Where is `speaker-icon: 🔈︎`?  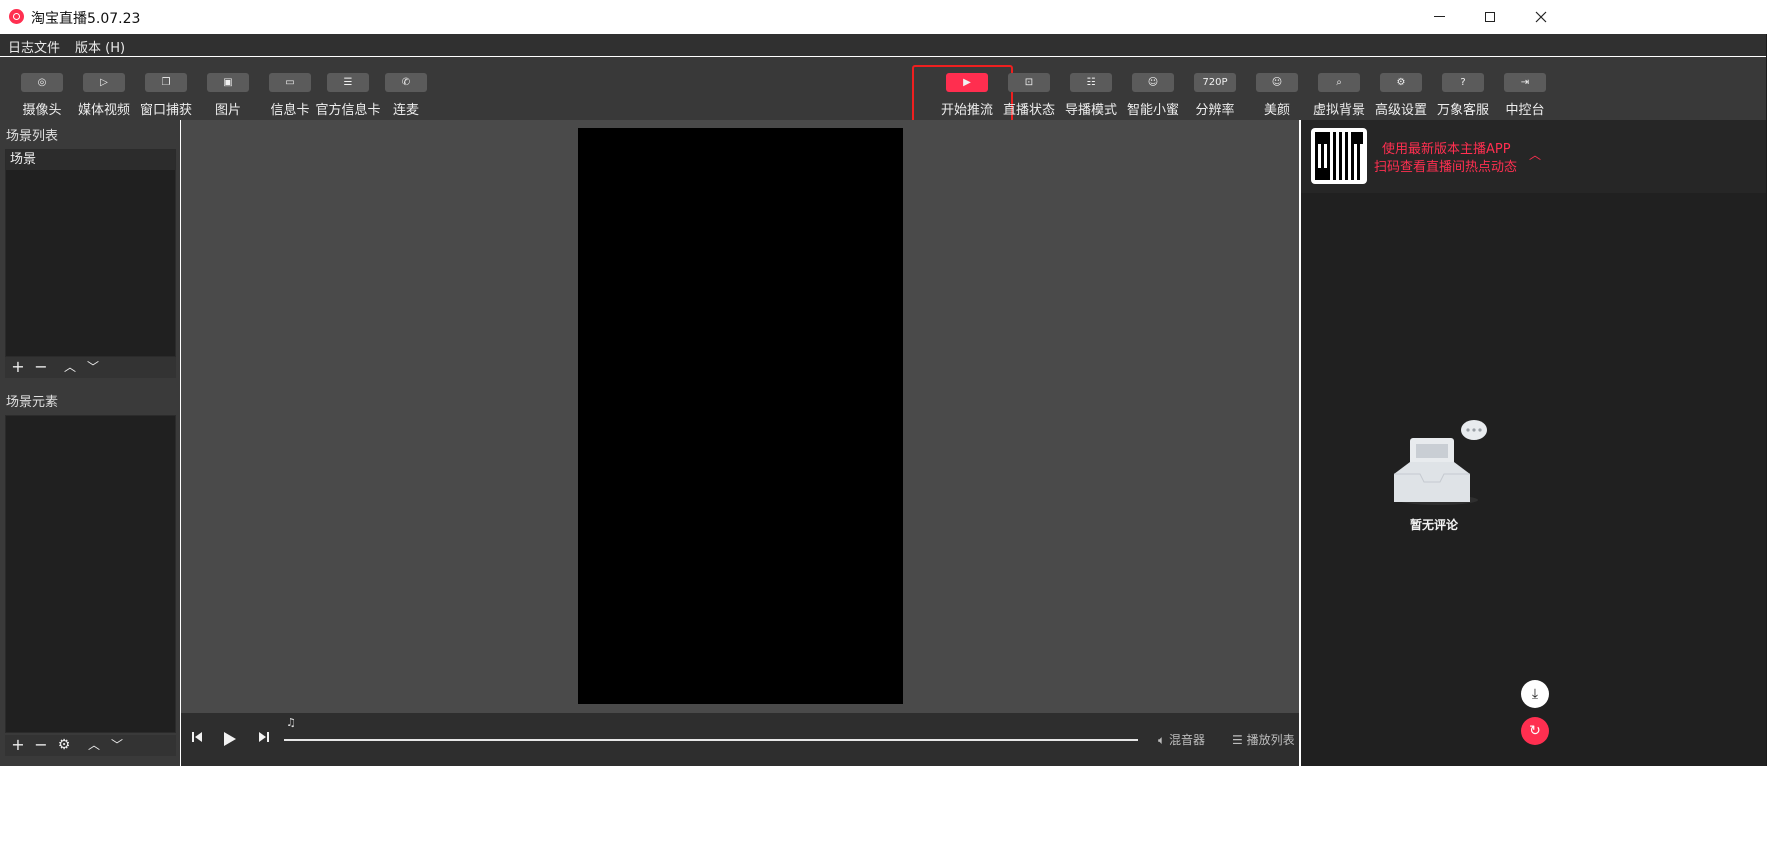 speaker-icon: 🔈︎ is located at coordinates (1164, 740).